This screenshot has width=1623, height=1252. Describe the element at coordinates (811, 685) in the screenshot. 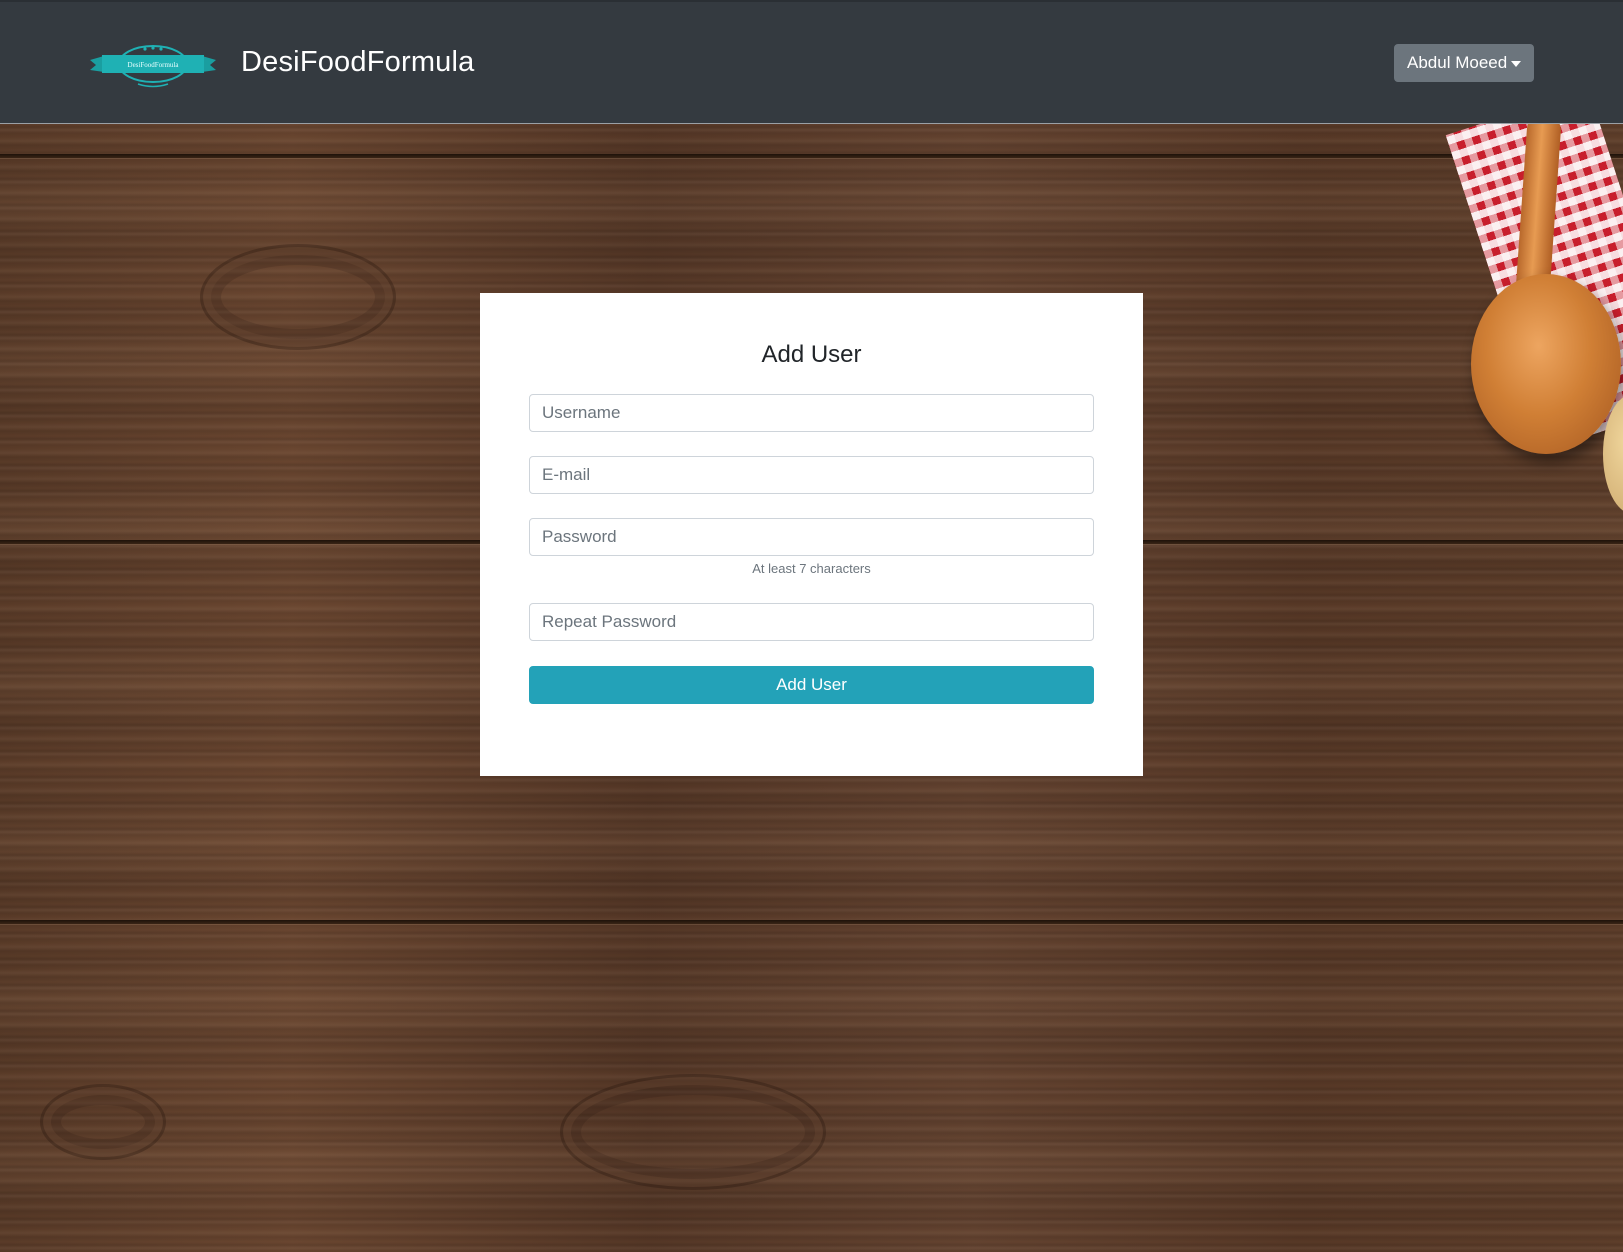

I see `add-user-button: Add User` at that location.